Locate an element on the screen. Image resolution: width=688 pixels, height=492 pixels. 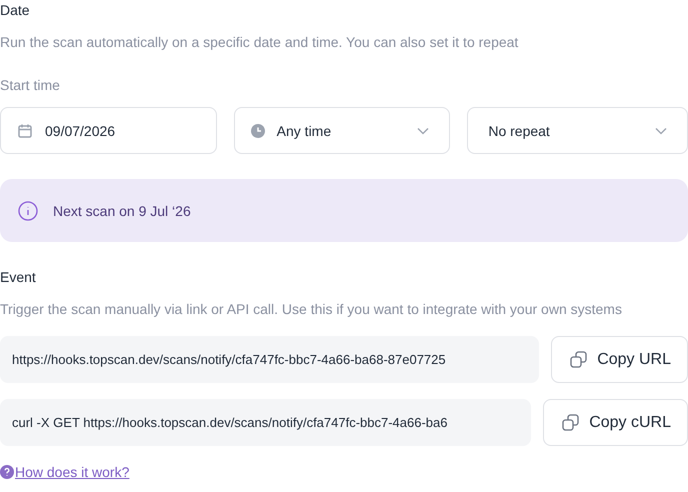
copy-button: Copy cURL is located at coordinates (615, 422).